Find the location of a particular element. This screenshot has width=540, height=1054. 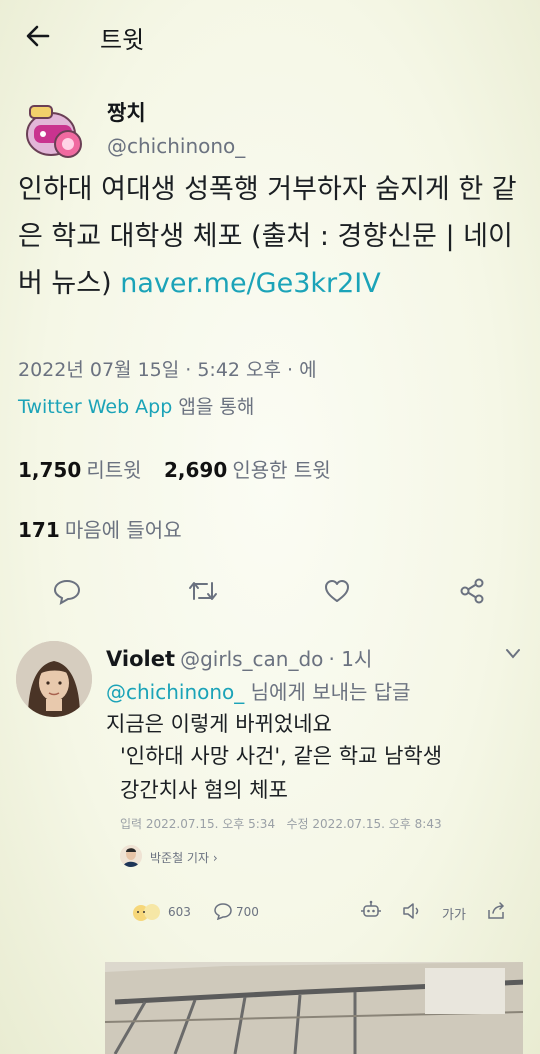

reaction-count: 603 is located at coordinates (179, 912).